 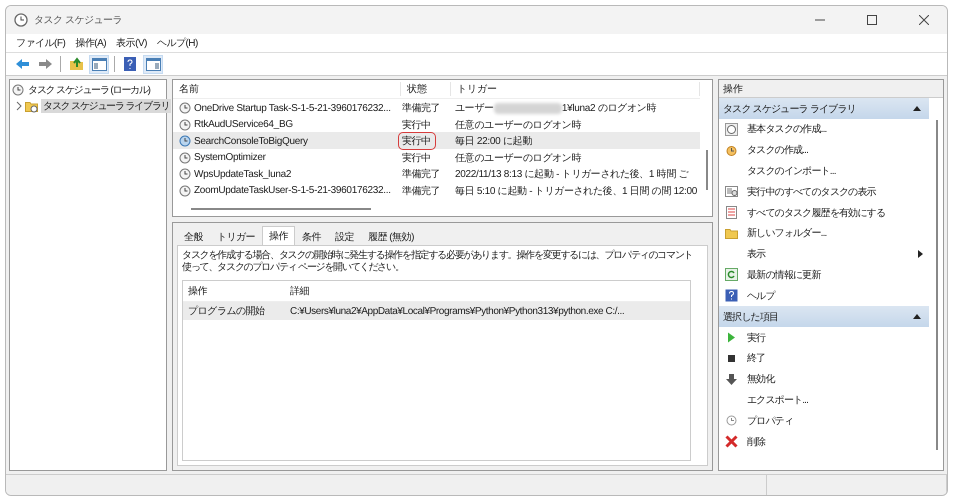 What do you see at coordinates (576, 191) in the screenshot?
I see `task-trigger: 毎日 5:10 に起動 - トリガーされた後、1 日間 の間 12:00` at bounding box center [576, 191].